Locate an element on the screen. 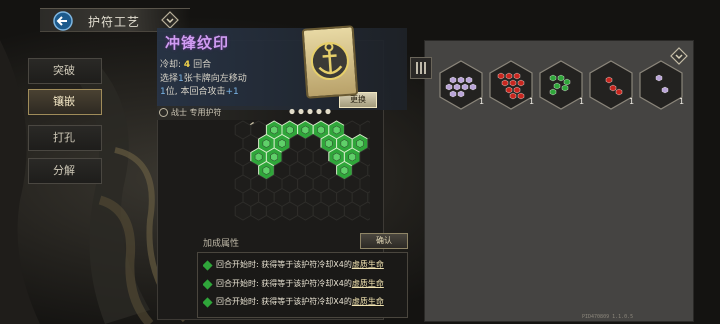 The width and height of the screenshot is (720, 324). cooldown-value: 4 is located at coordinates (187, 65).